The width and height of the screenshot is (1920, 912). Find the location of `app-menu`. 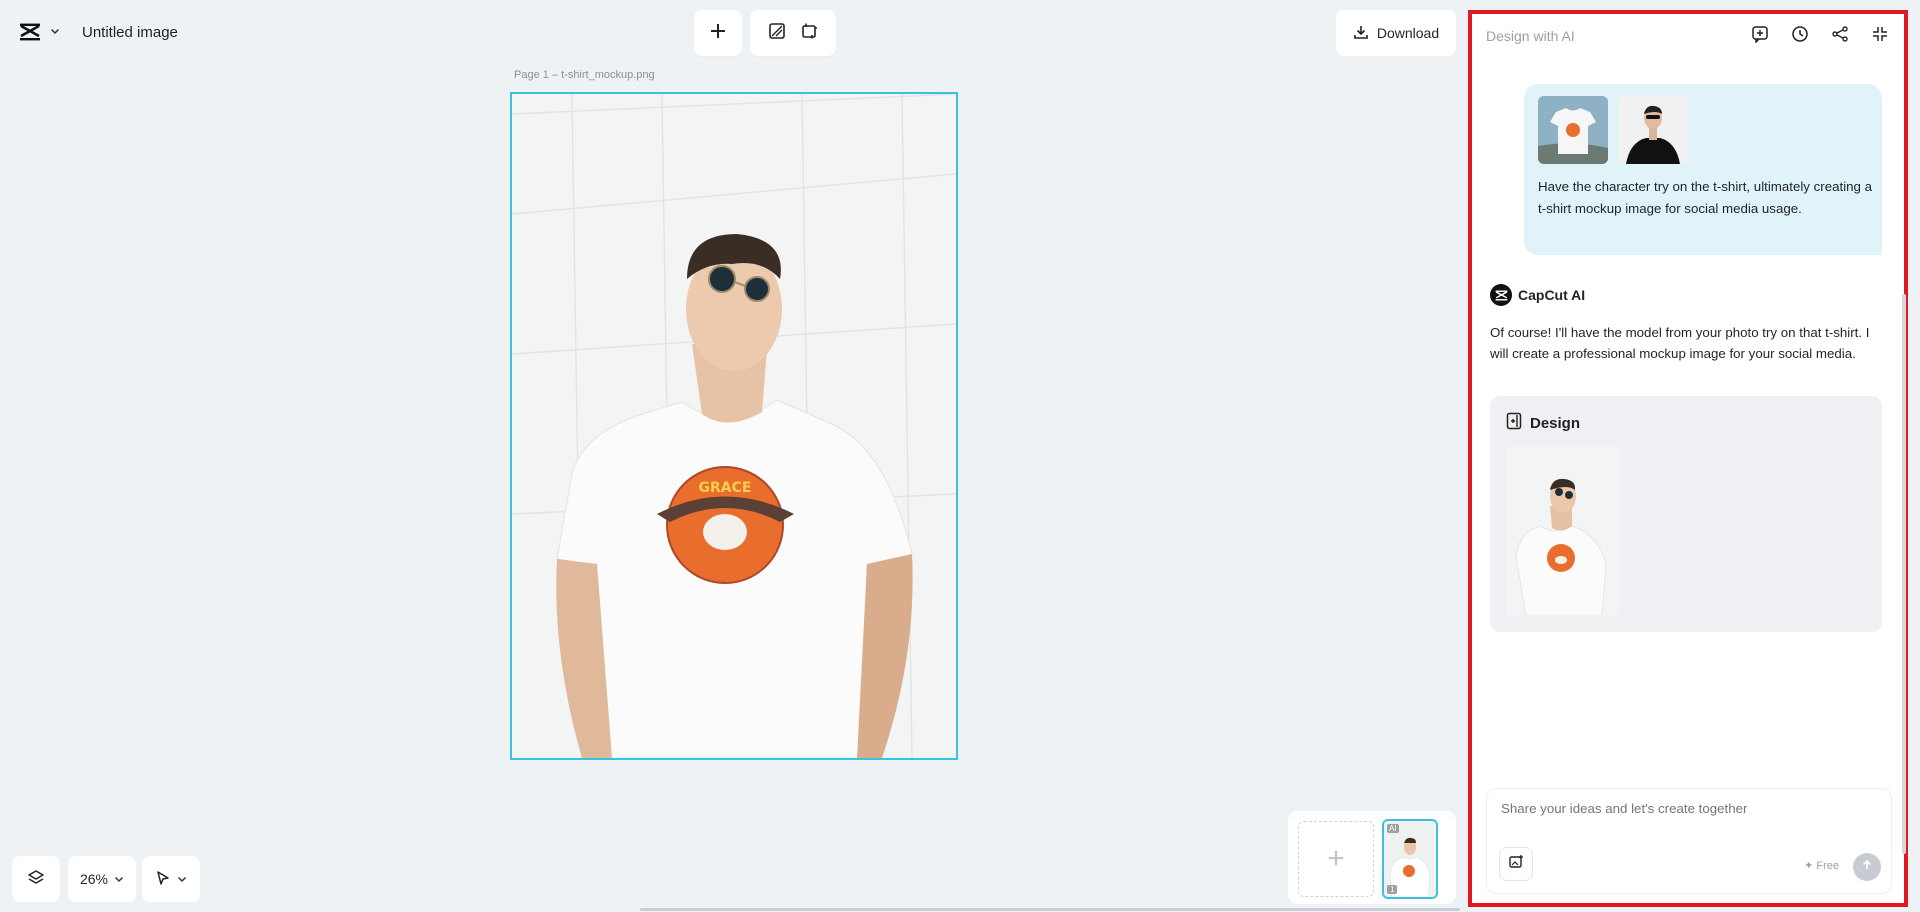

app-menu is located at coordinates (39, 32).